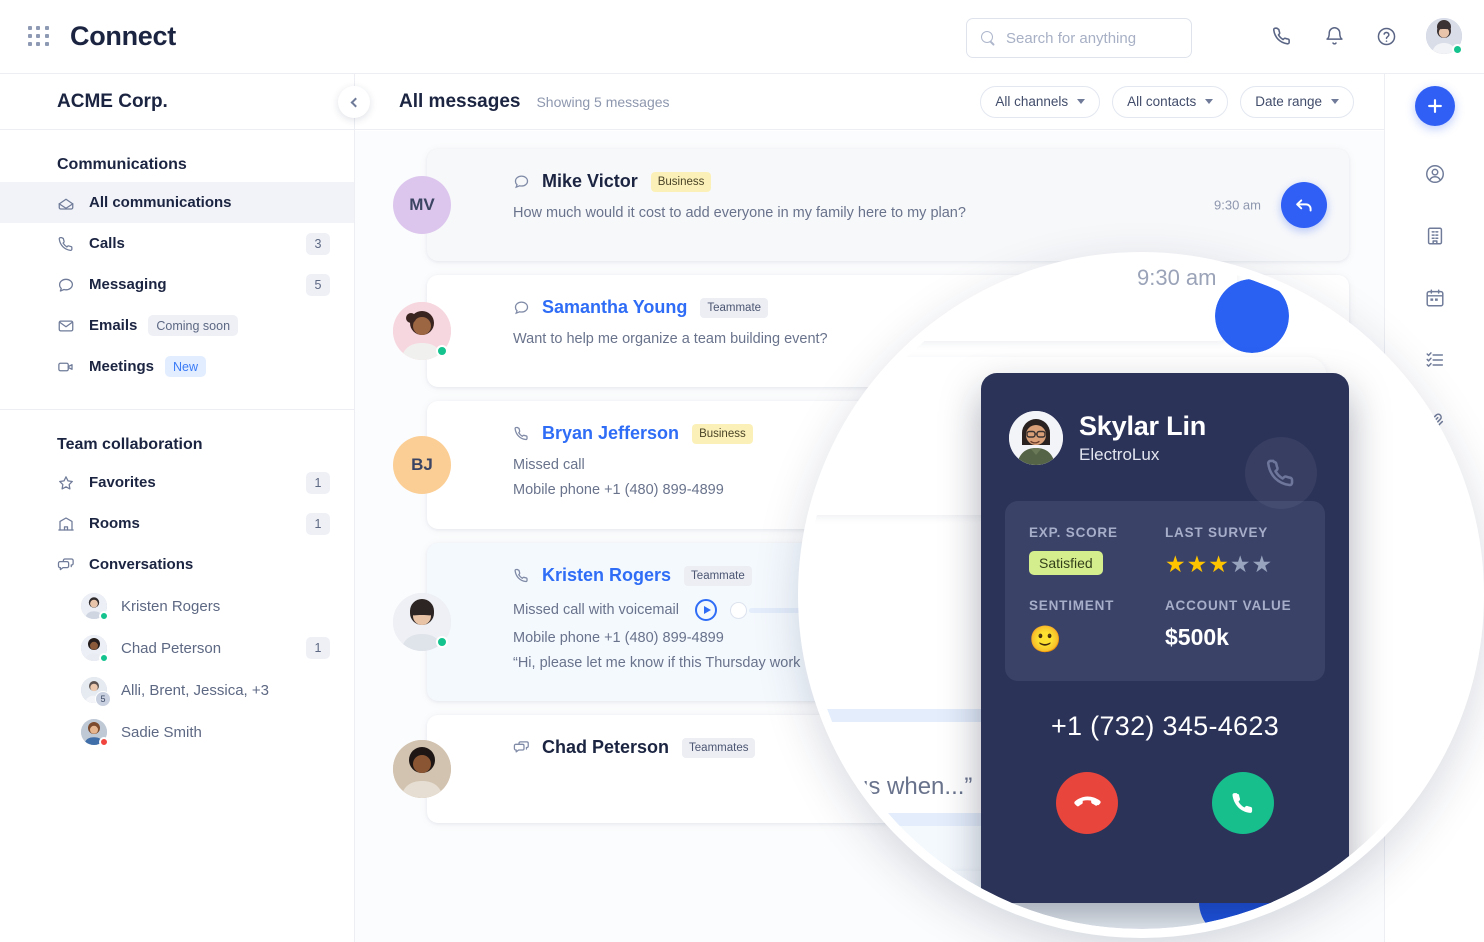 Image resolution: width=1484 pixels, height=942 pixels. I want to click on message-time: 9:30 am, so click(1237, 205).